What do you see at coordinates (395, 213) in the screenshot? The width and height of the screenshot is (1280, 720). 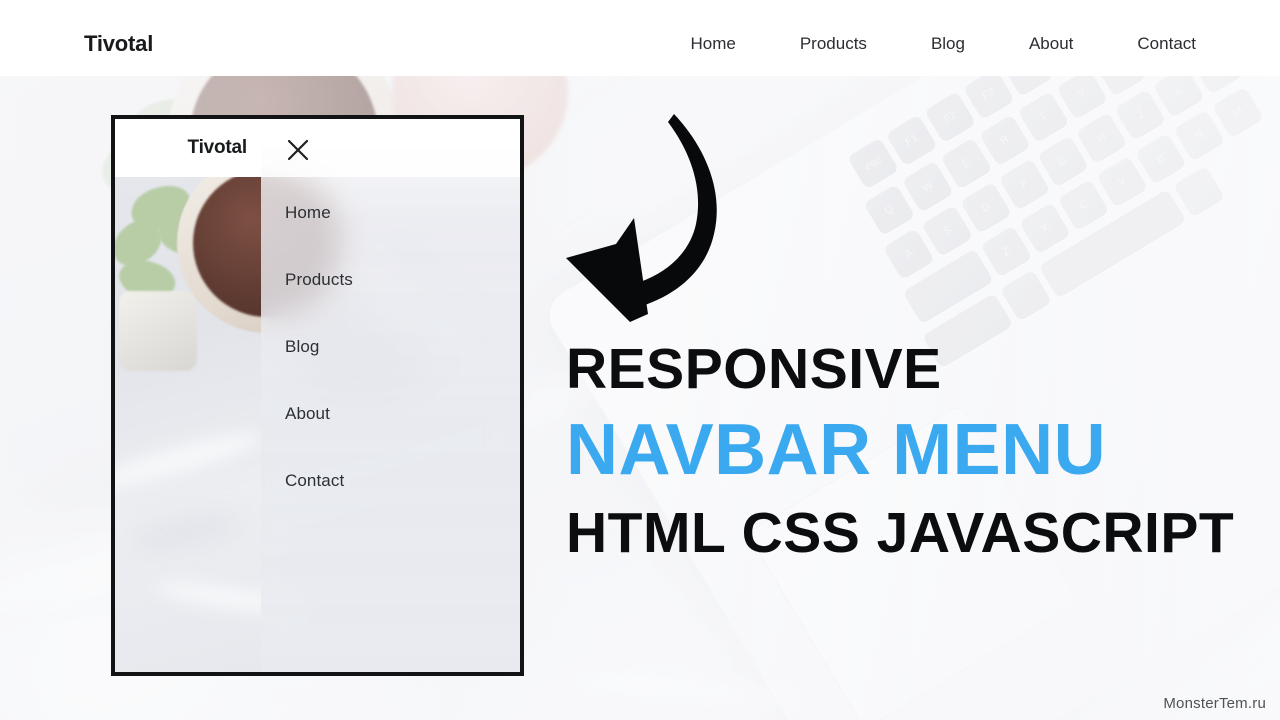 I see `drawer-link-home: Home` at bounding box center [395, 213].